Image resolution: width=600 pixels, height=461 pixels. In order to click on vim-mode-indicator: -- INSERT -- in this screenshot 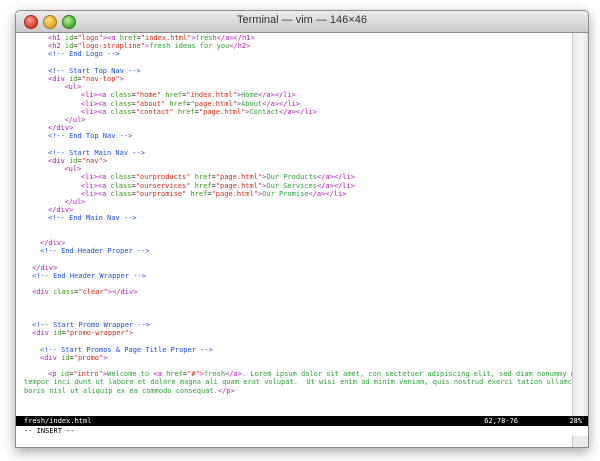, I will do `click(294, 431)`.